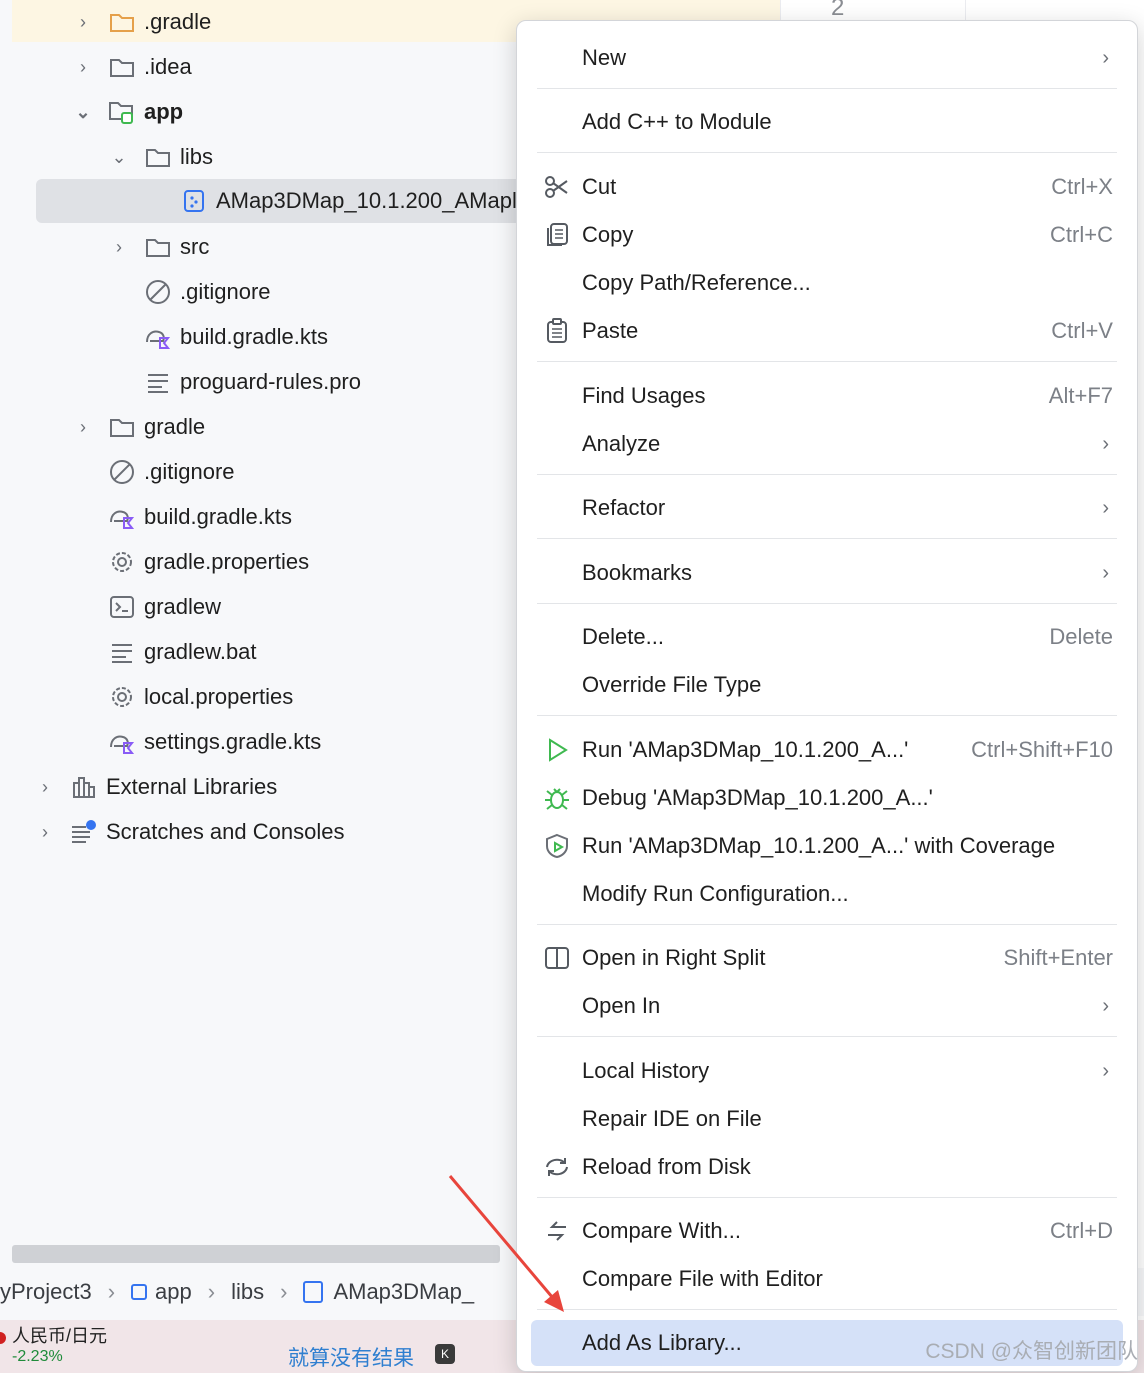 The width and height of the screenshot is (1144, 1373). What do you see at coordinates (194, 201) in the screenshot?
I see `jar-file-icon` at bounding box center [194, 201].